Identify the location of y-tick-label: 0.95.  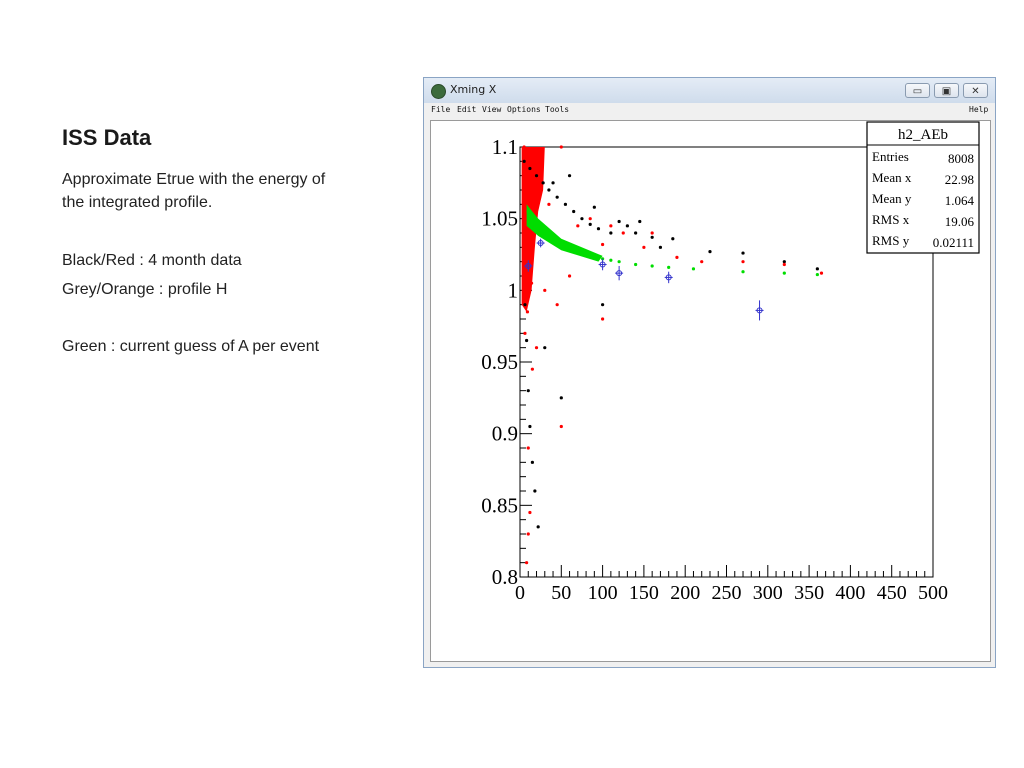
(499, 362).